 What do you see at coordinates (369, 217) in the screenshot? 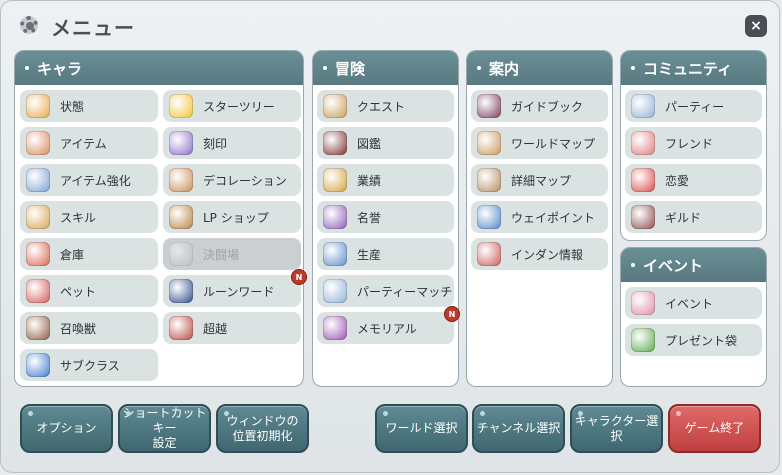
I see `menu-item-label: 名誉` at bounding box center [369, 217].